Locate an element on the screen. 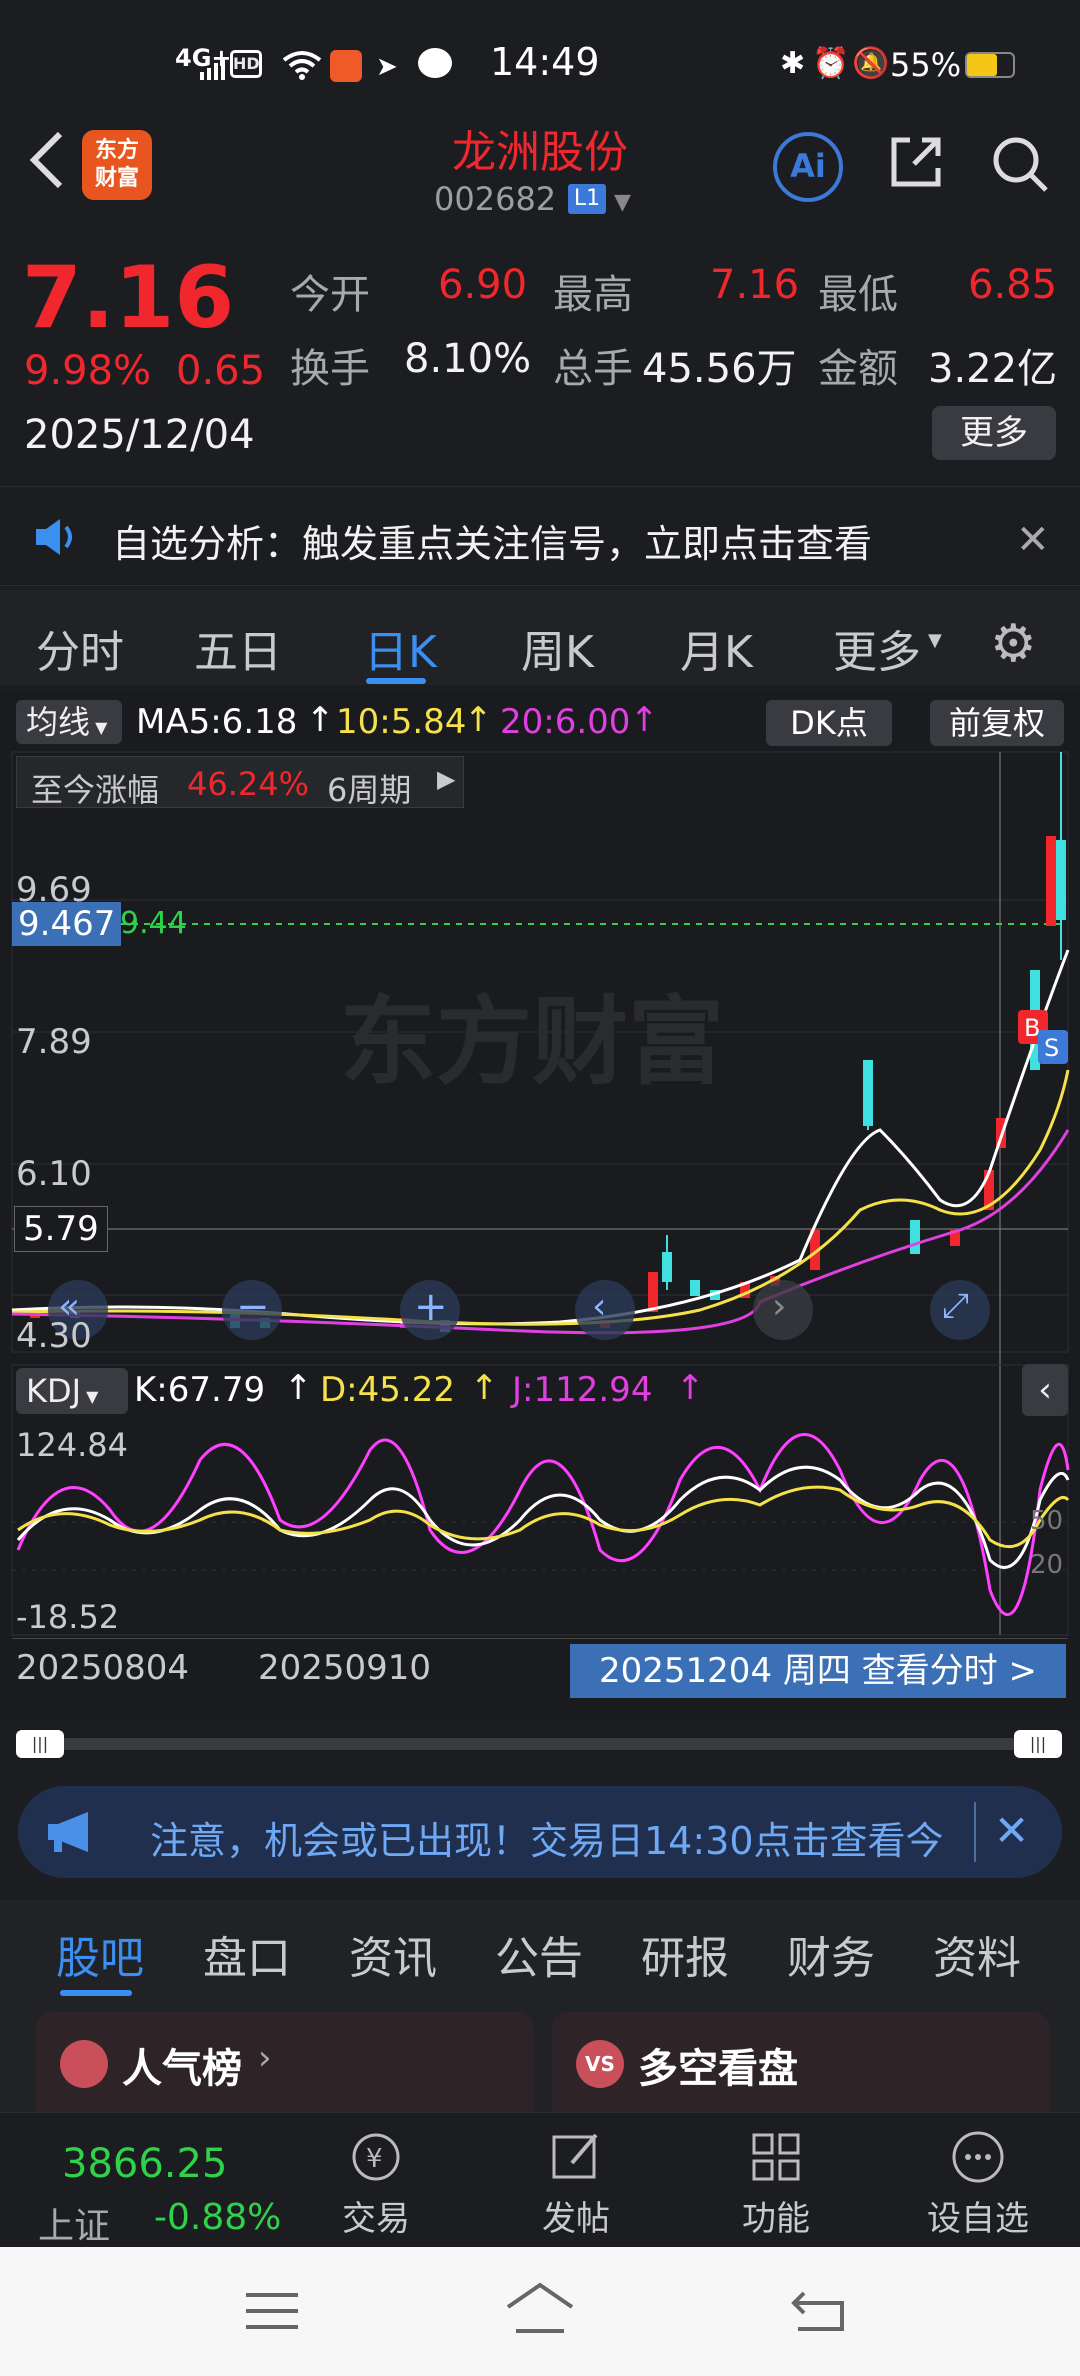 Image resolution: width=1080 pixels, height=2376 pixels. tab-financials: 财务 is located at coordinates (831, 1954).